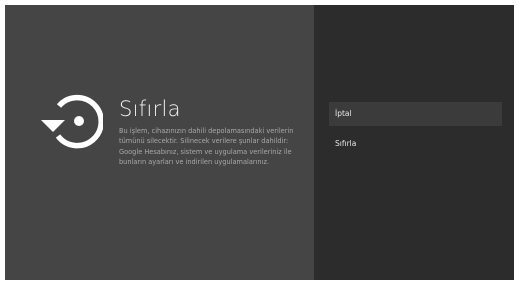 The height and width of the screenshot is (281, 519). I want to click on reset-button: Sıfırla, so click(415, 144).